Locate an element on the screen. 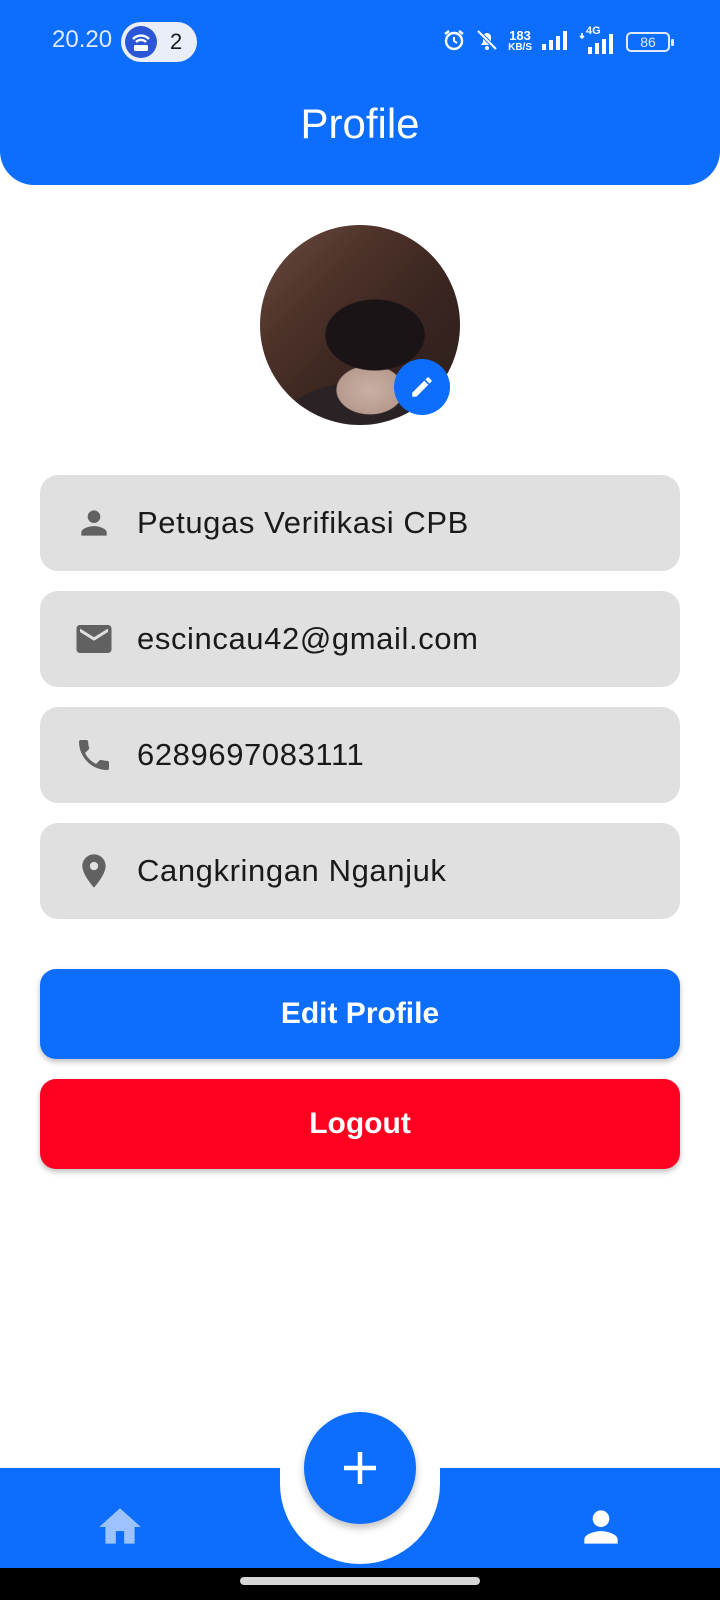  add-button is located at coordinates (360, 1468).